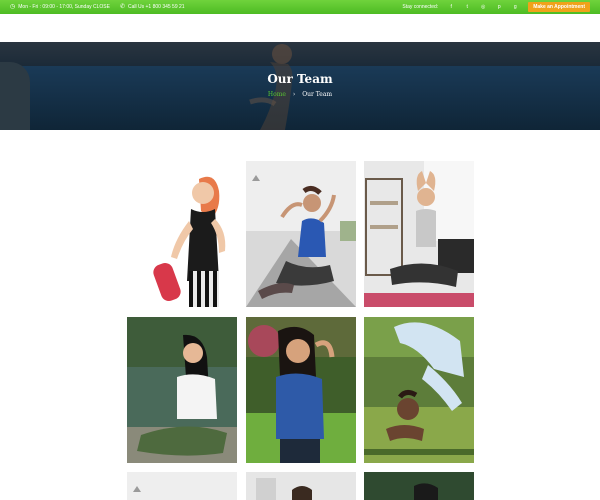 The height and width of the screenshot is (500, 600). What do you see at coordinates (559, 7) in the screenshot?
I see `appointment-button: Make an Appointment` at bounding box center [559, 7].